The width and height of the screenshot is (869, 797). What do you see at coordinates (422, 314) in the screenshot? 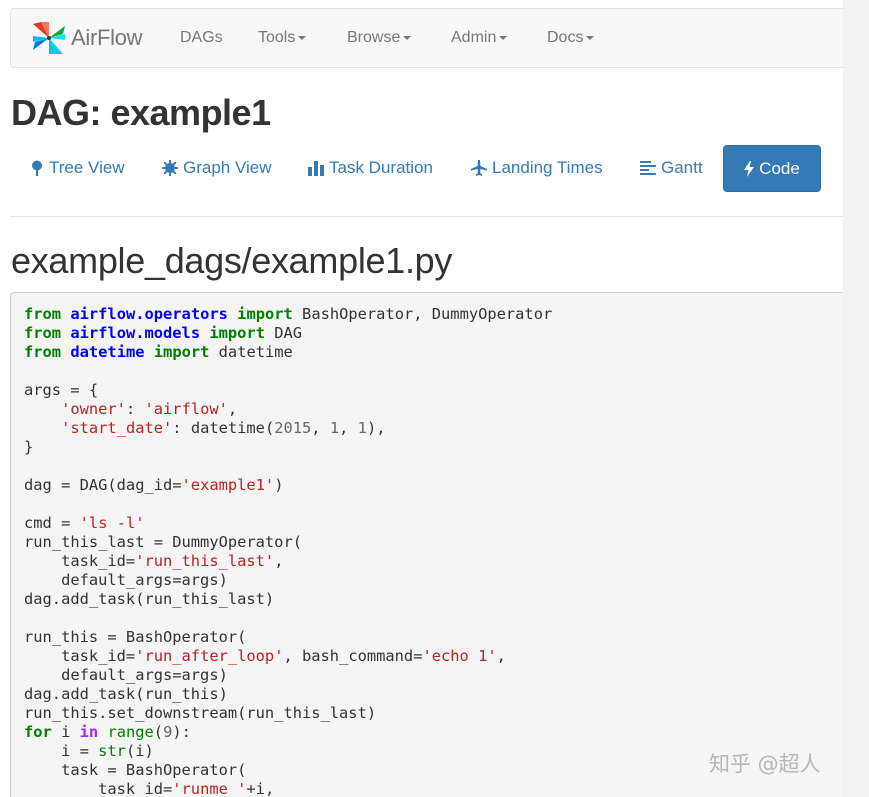
I see `code-token: BashOperator, DummyOperator` at bounding box center [422, 314].